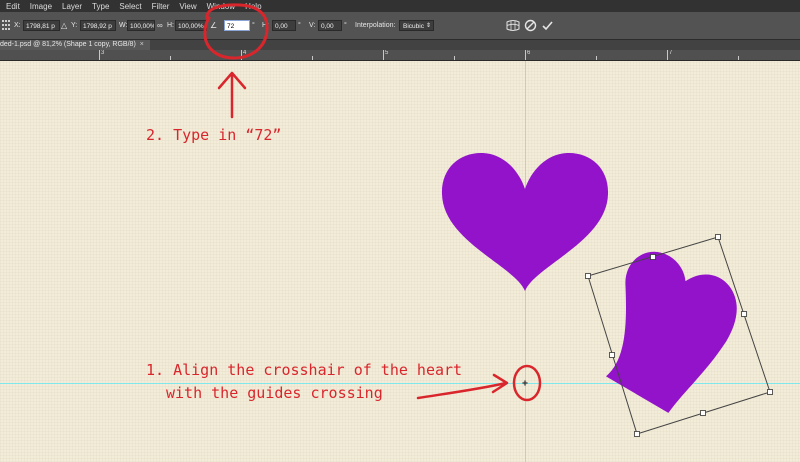 The width and height of the screenshot is (800, 462). What do you see at coordinates (671, 53) in the screenshot?
I see `ruler-label: 7` at bounding box center [671, 53].